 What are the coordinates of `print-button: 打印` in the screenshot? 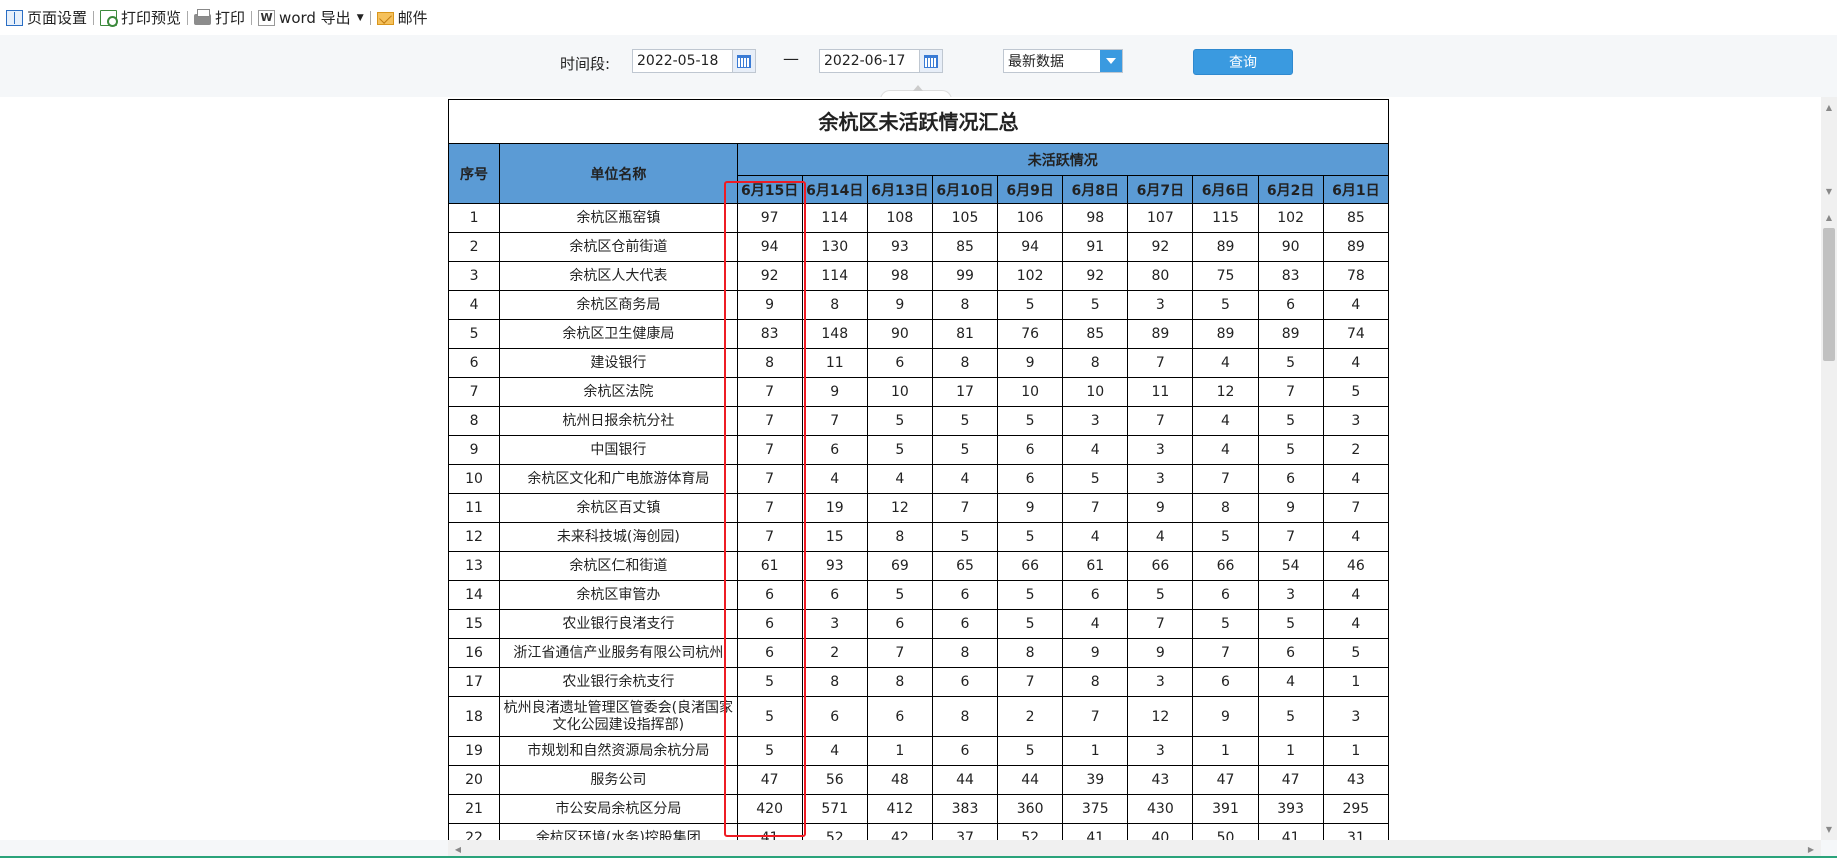 It's located at (219, 17).